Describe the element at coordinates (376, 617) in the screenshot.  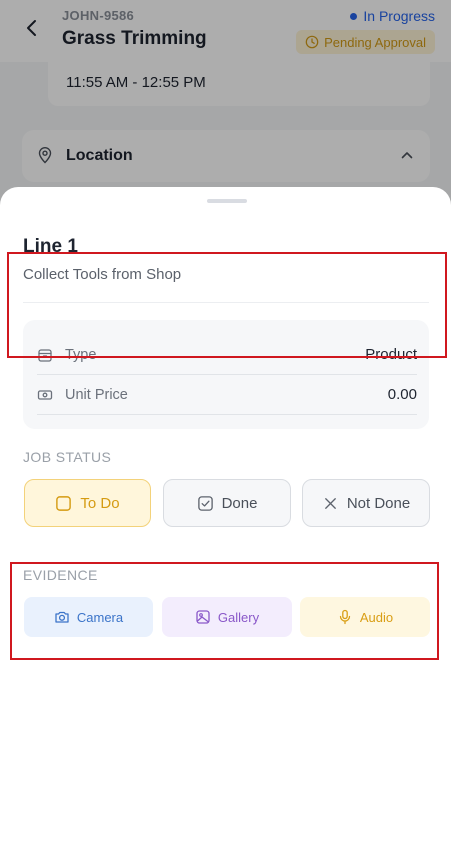
I see `audio-label: Audio` at that location.